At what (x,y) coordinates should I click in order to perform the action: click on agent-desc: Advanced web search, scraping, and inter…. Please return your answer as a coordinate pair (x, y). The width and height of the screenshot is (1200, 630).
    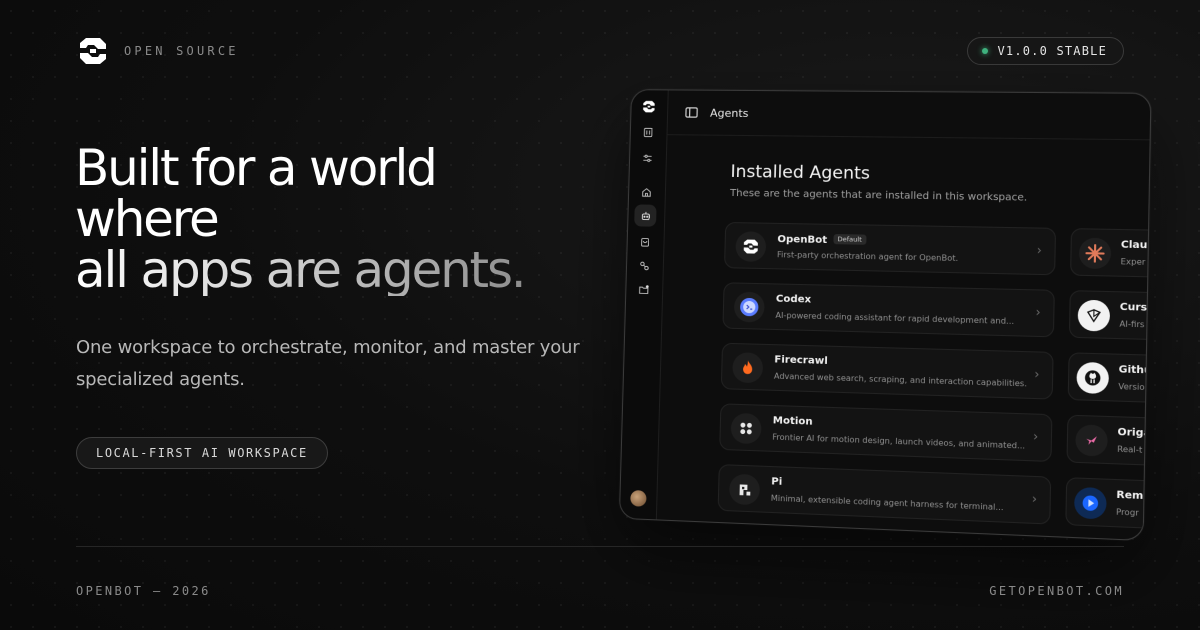
    Looking at the image, I should click on (900, 380).